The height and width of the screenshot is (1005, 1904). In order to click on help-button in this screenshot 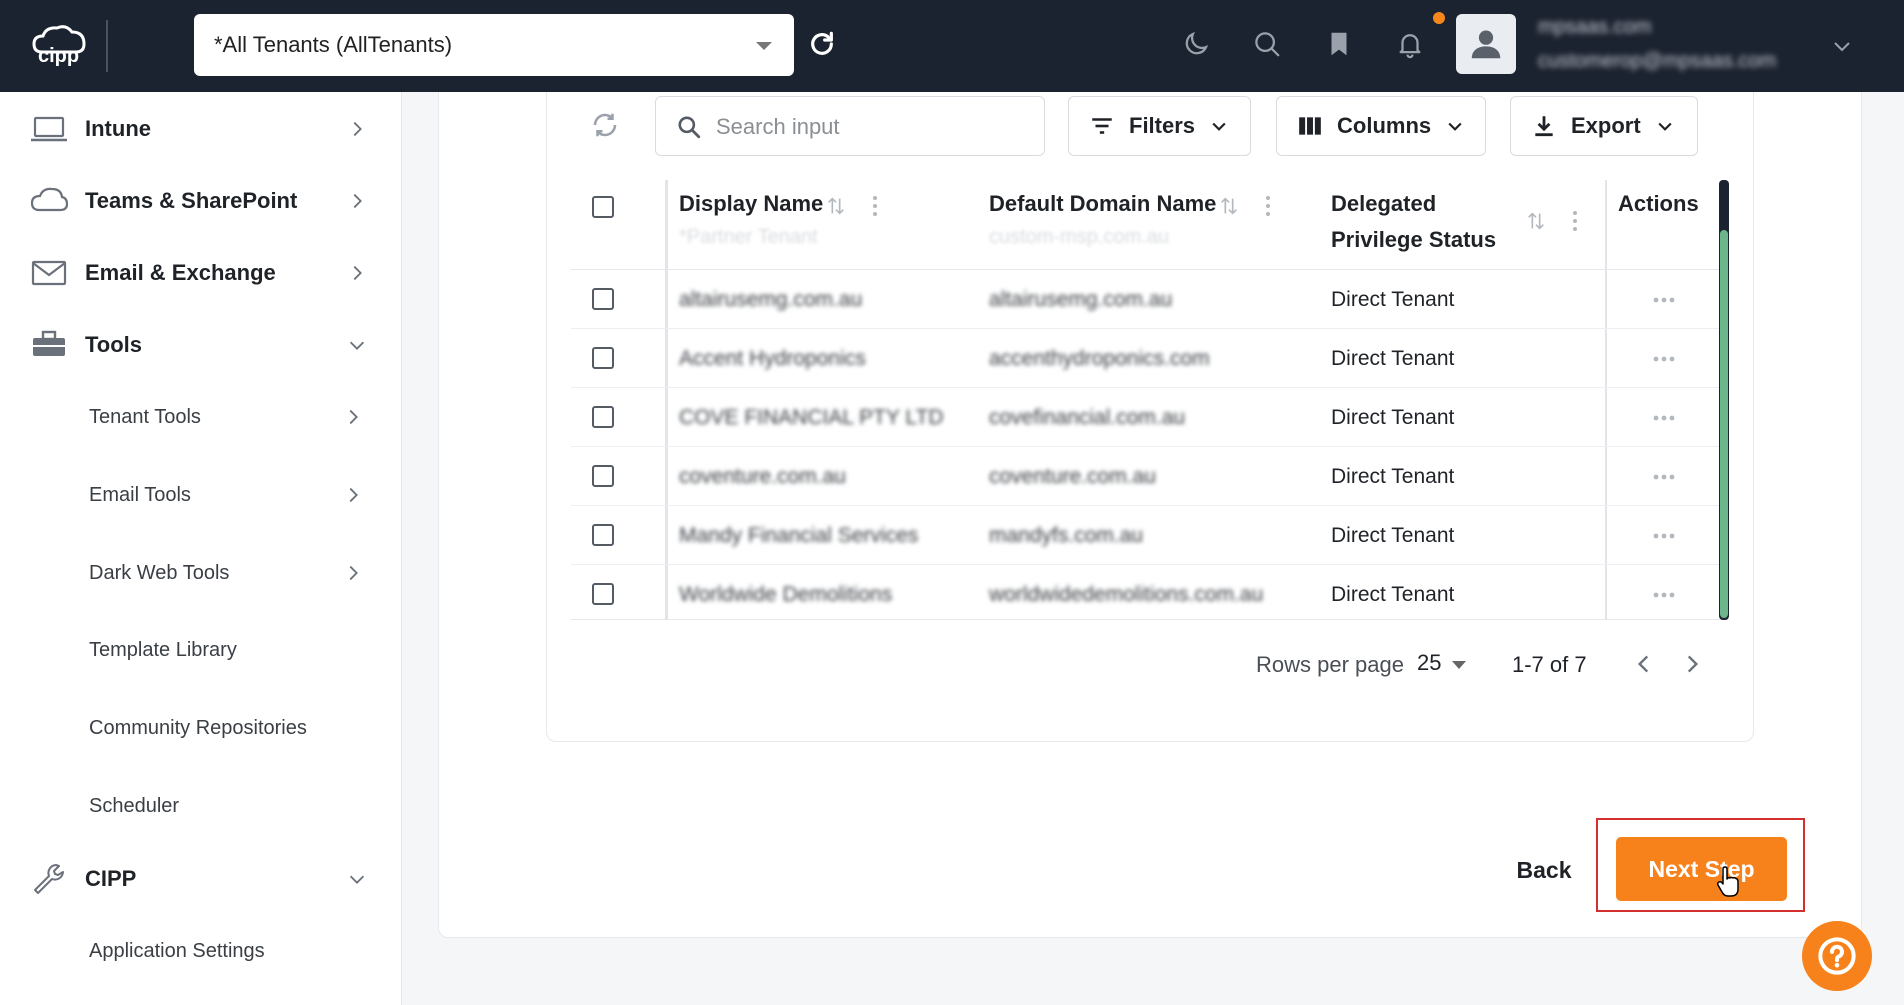, I will do `click(1837, 956)`.